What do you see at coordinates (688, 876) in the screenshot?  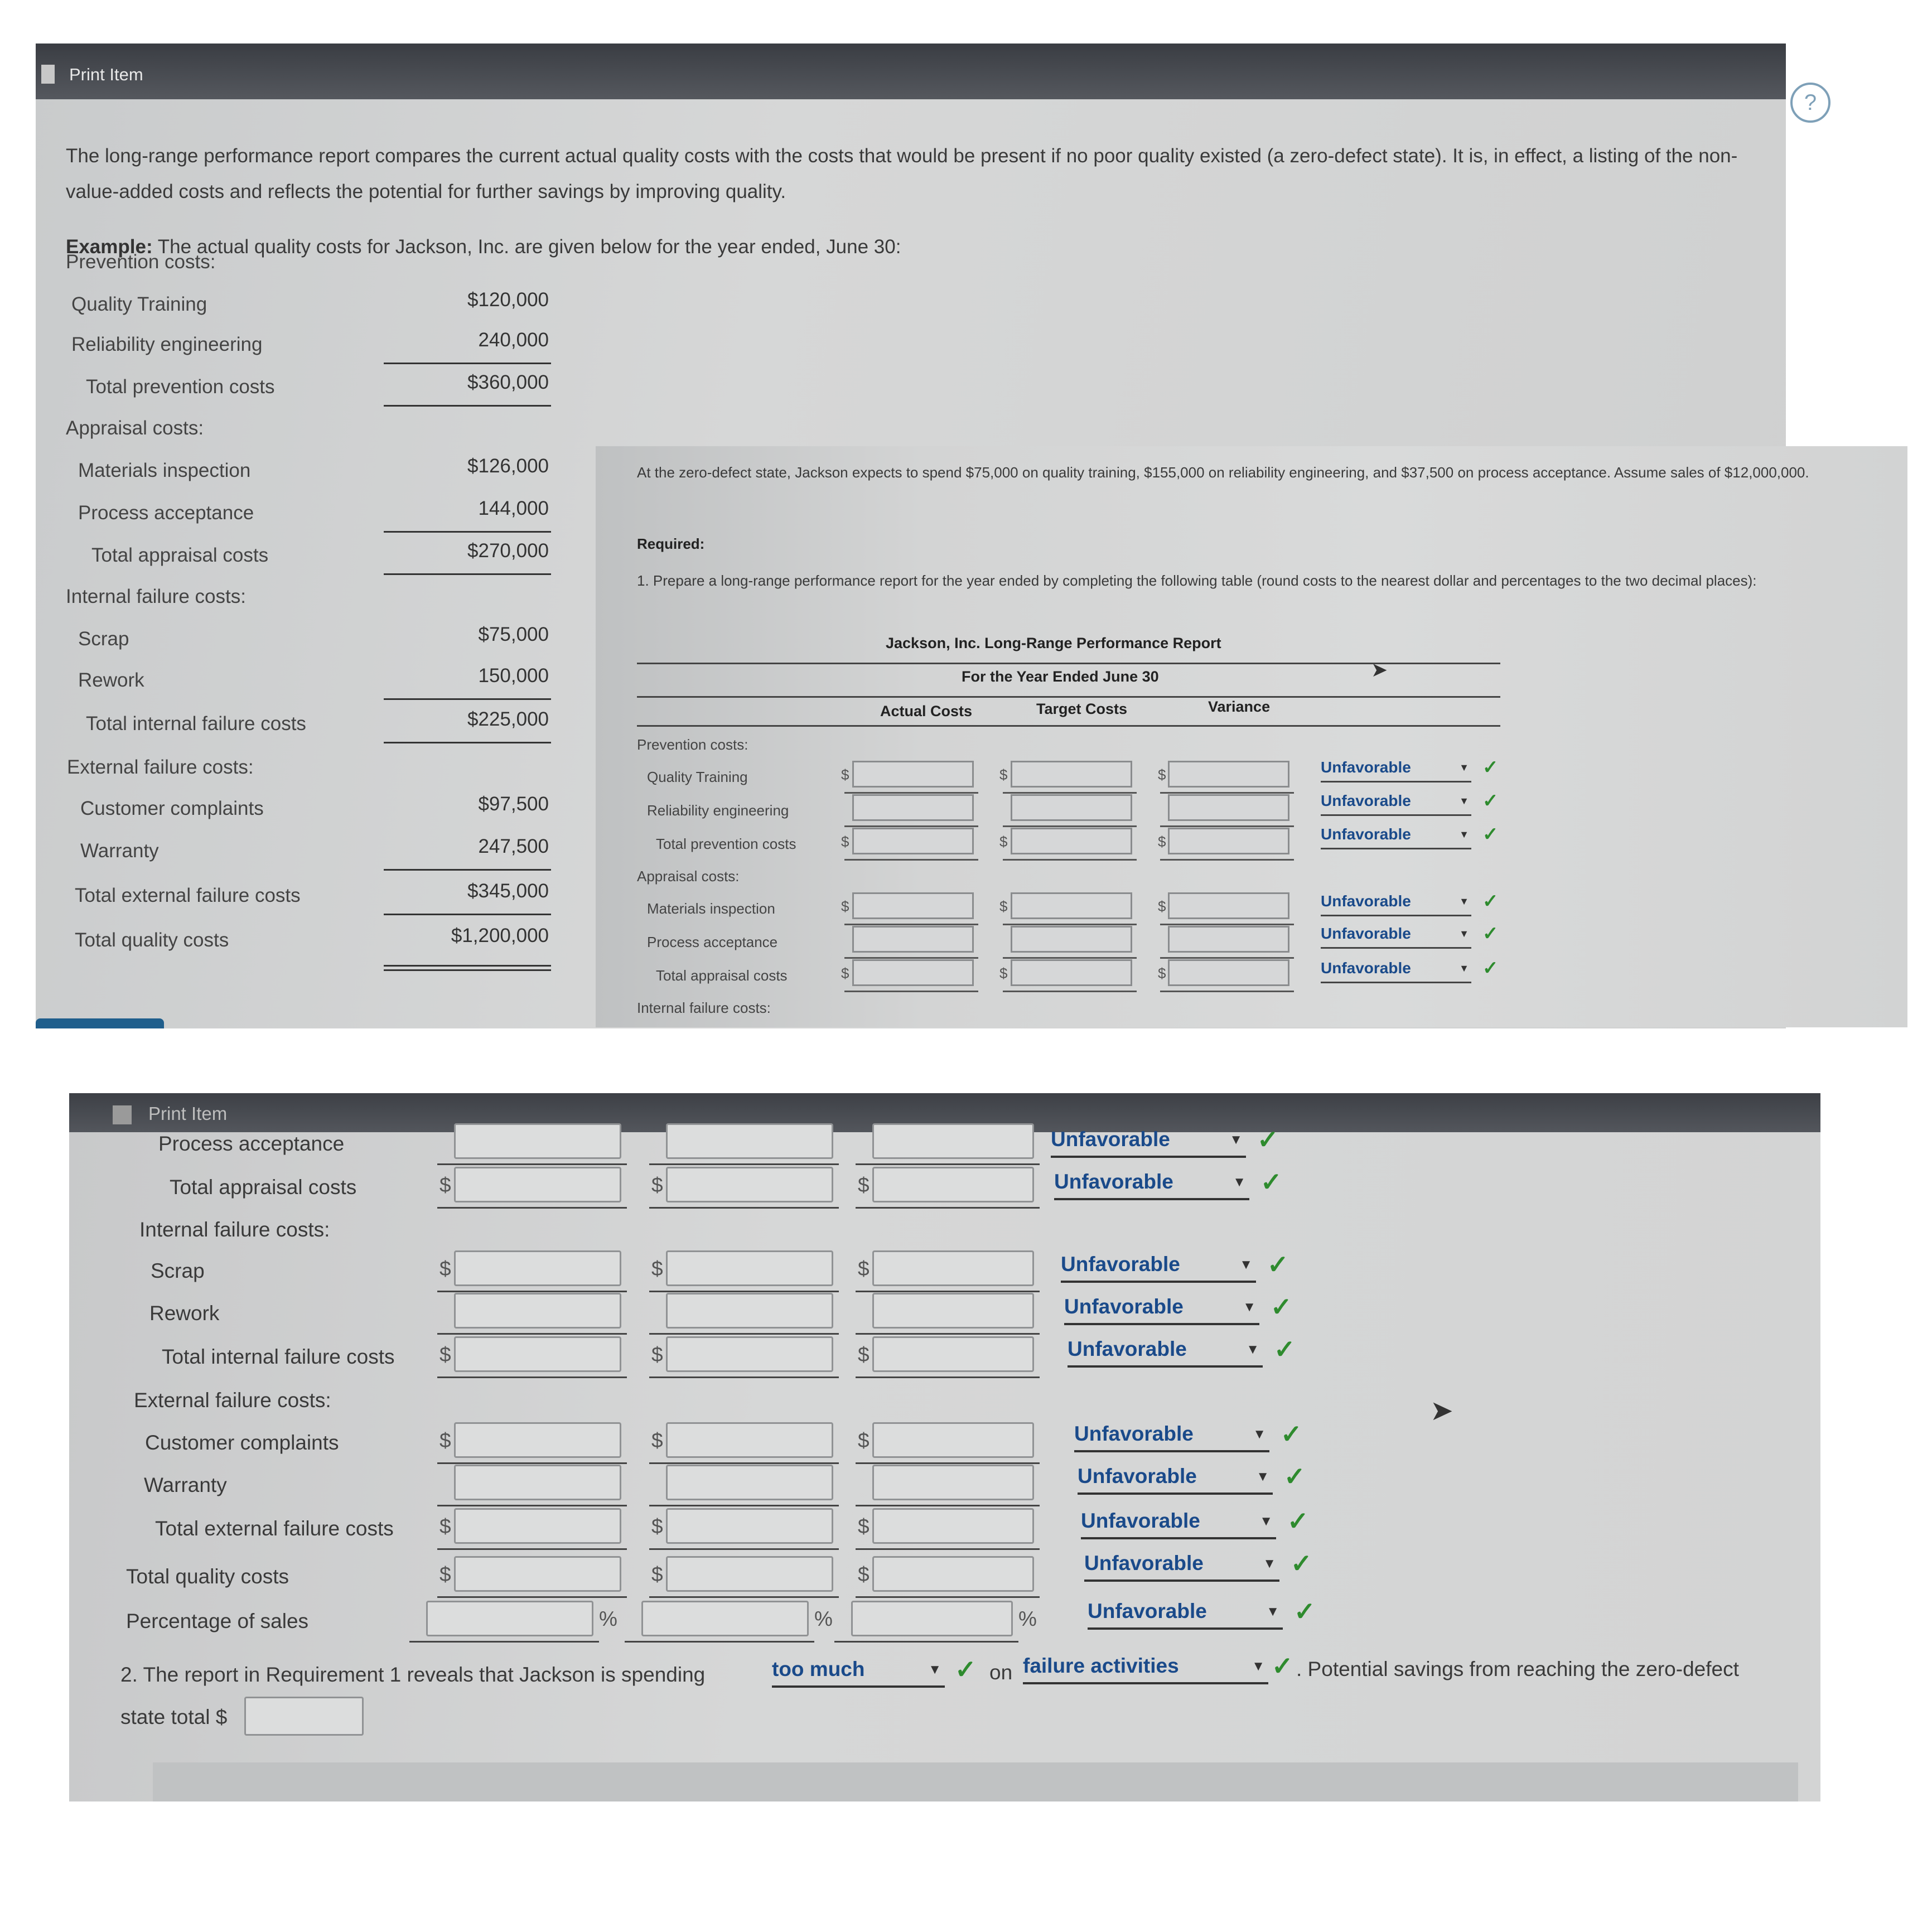 I see `report-row-label: Appraisal costs:` at bounding box center [688, 876].